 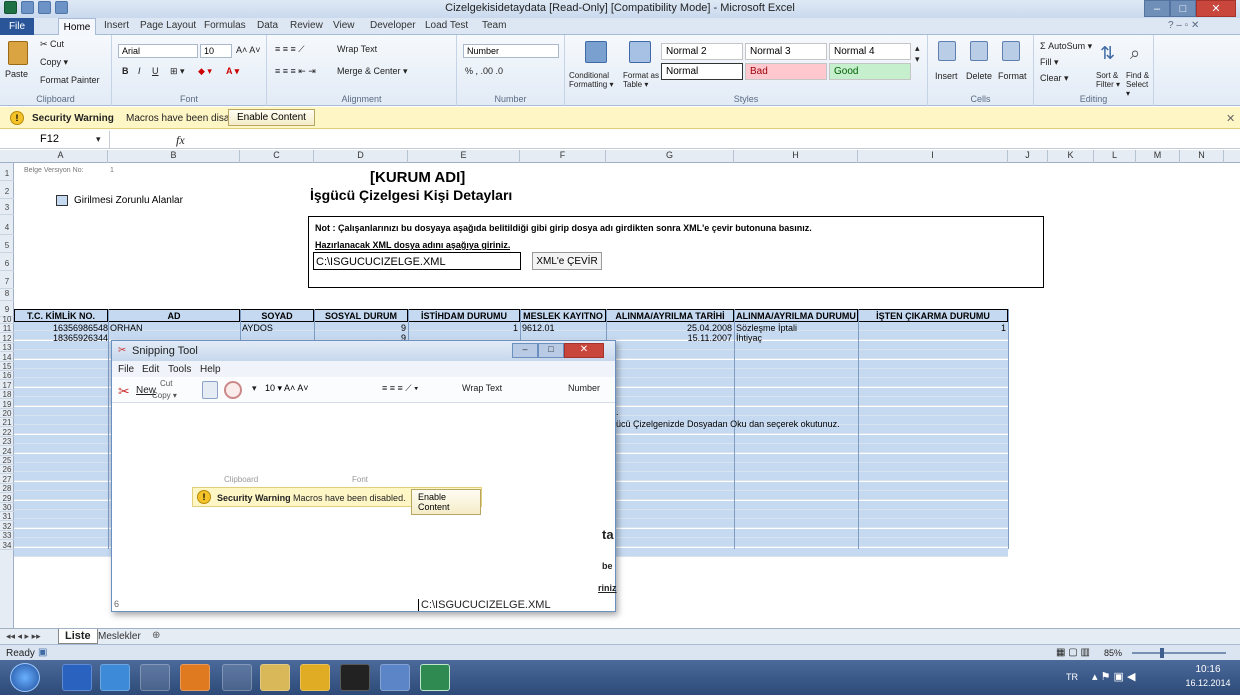 I want to click on zoom-slider, so click(x=1179, y=653).